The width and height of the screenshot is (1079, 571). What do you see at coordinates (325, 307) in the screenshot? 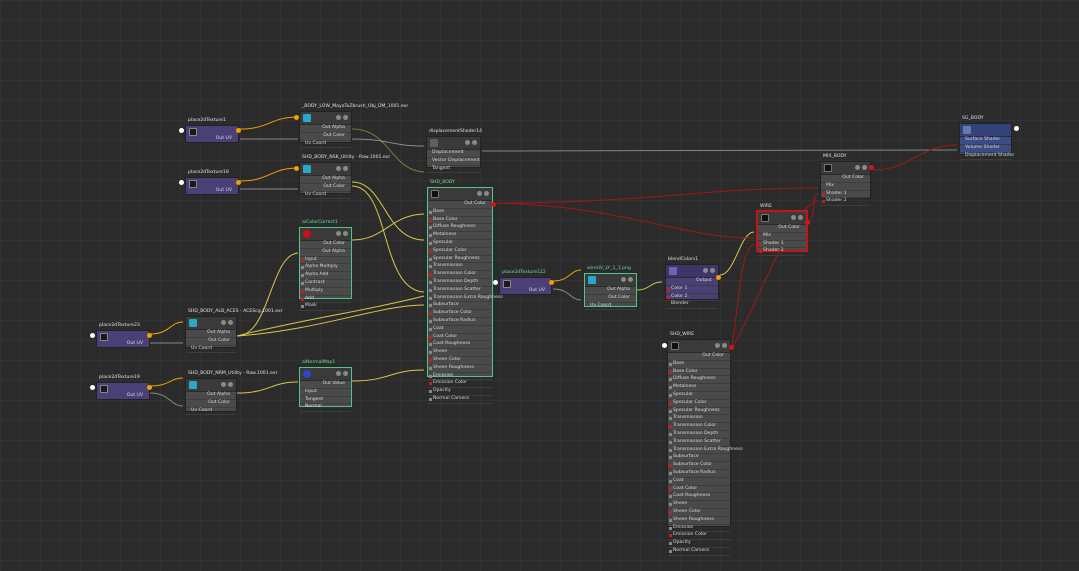
I see `attribute-row: Mask` at bounding box center [325, 307].